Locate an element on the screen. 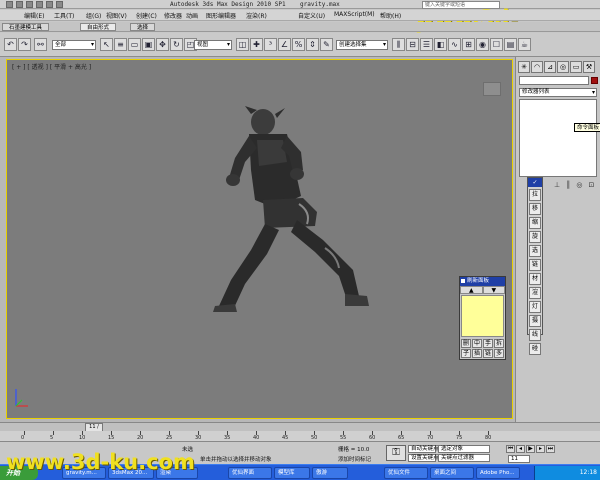  named-selection-dropdown: 创建选择集 is located at coordinates (362, 45).